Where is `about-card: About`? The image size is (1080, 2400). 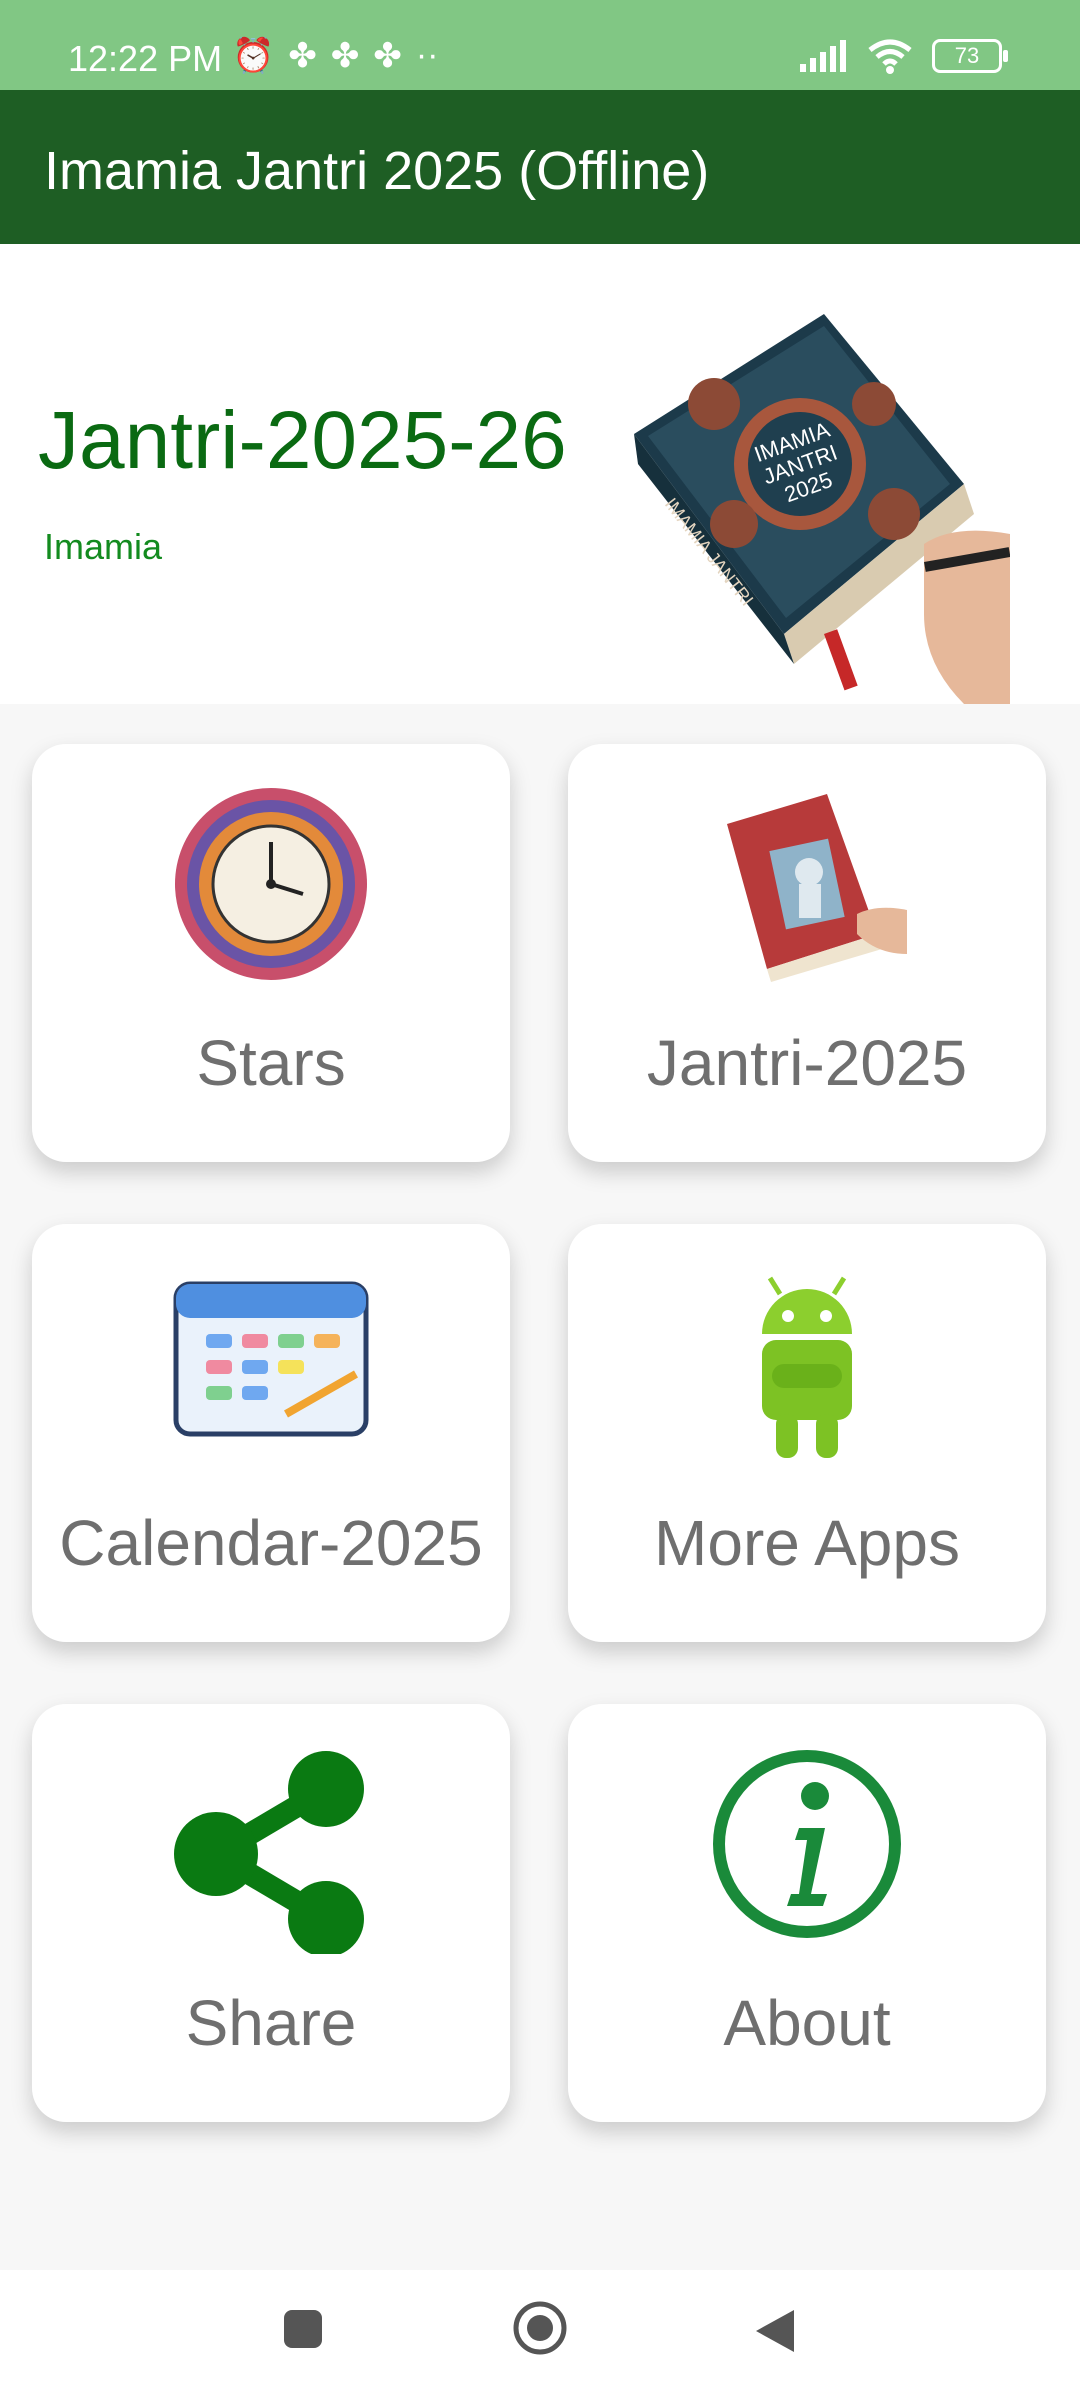 about-card: About is located at coordinates (807, 1913).